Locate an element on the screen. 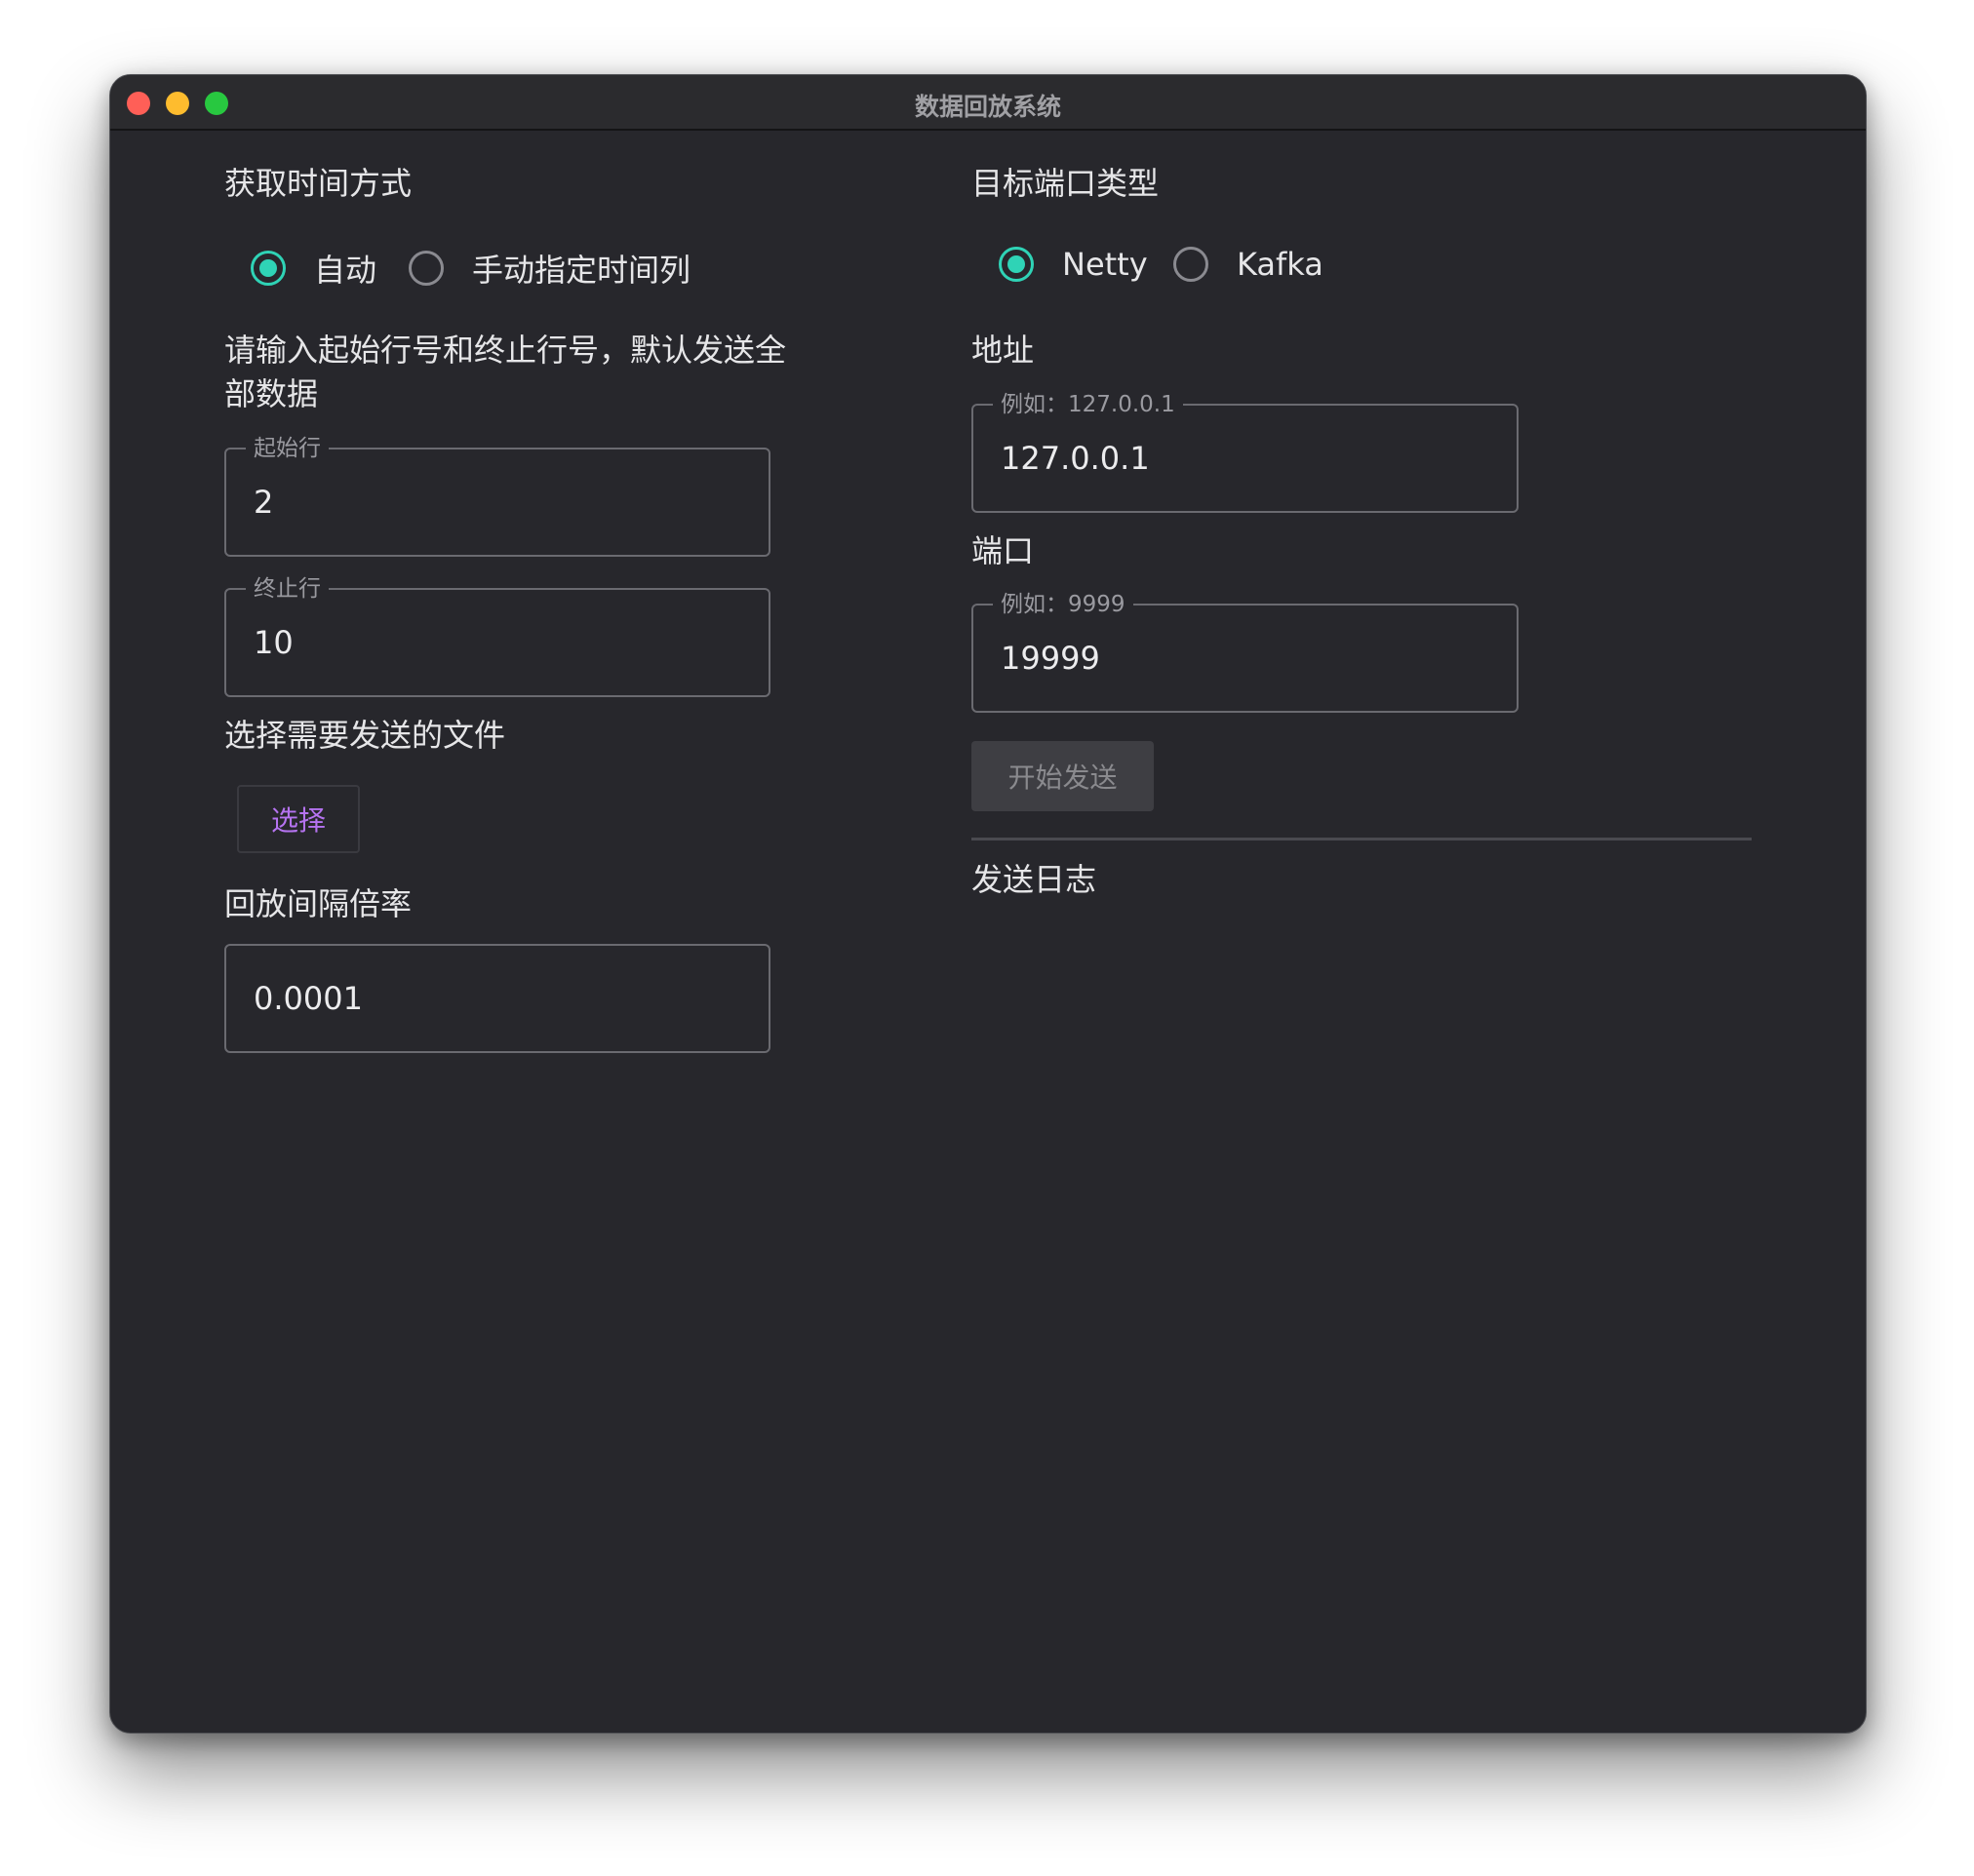 This screenshot has width=1974, height=1876. window-title: 数据回放系统 is located at coordinates (987, 107).